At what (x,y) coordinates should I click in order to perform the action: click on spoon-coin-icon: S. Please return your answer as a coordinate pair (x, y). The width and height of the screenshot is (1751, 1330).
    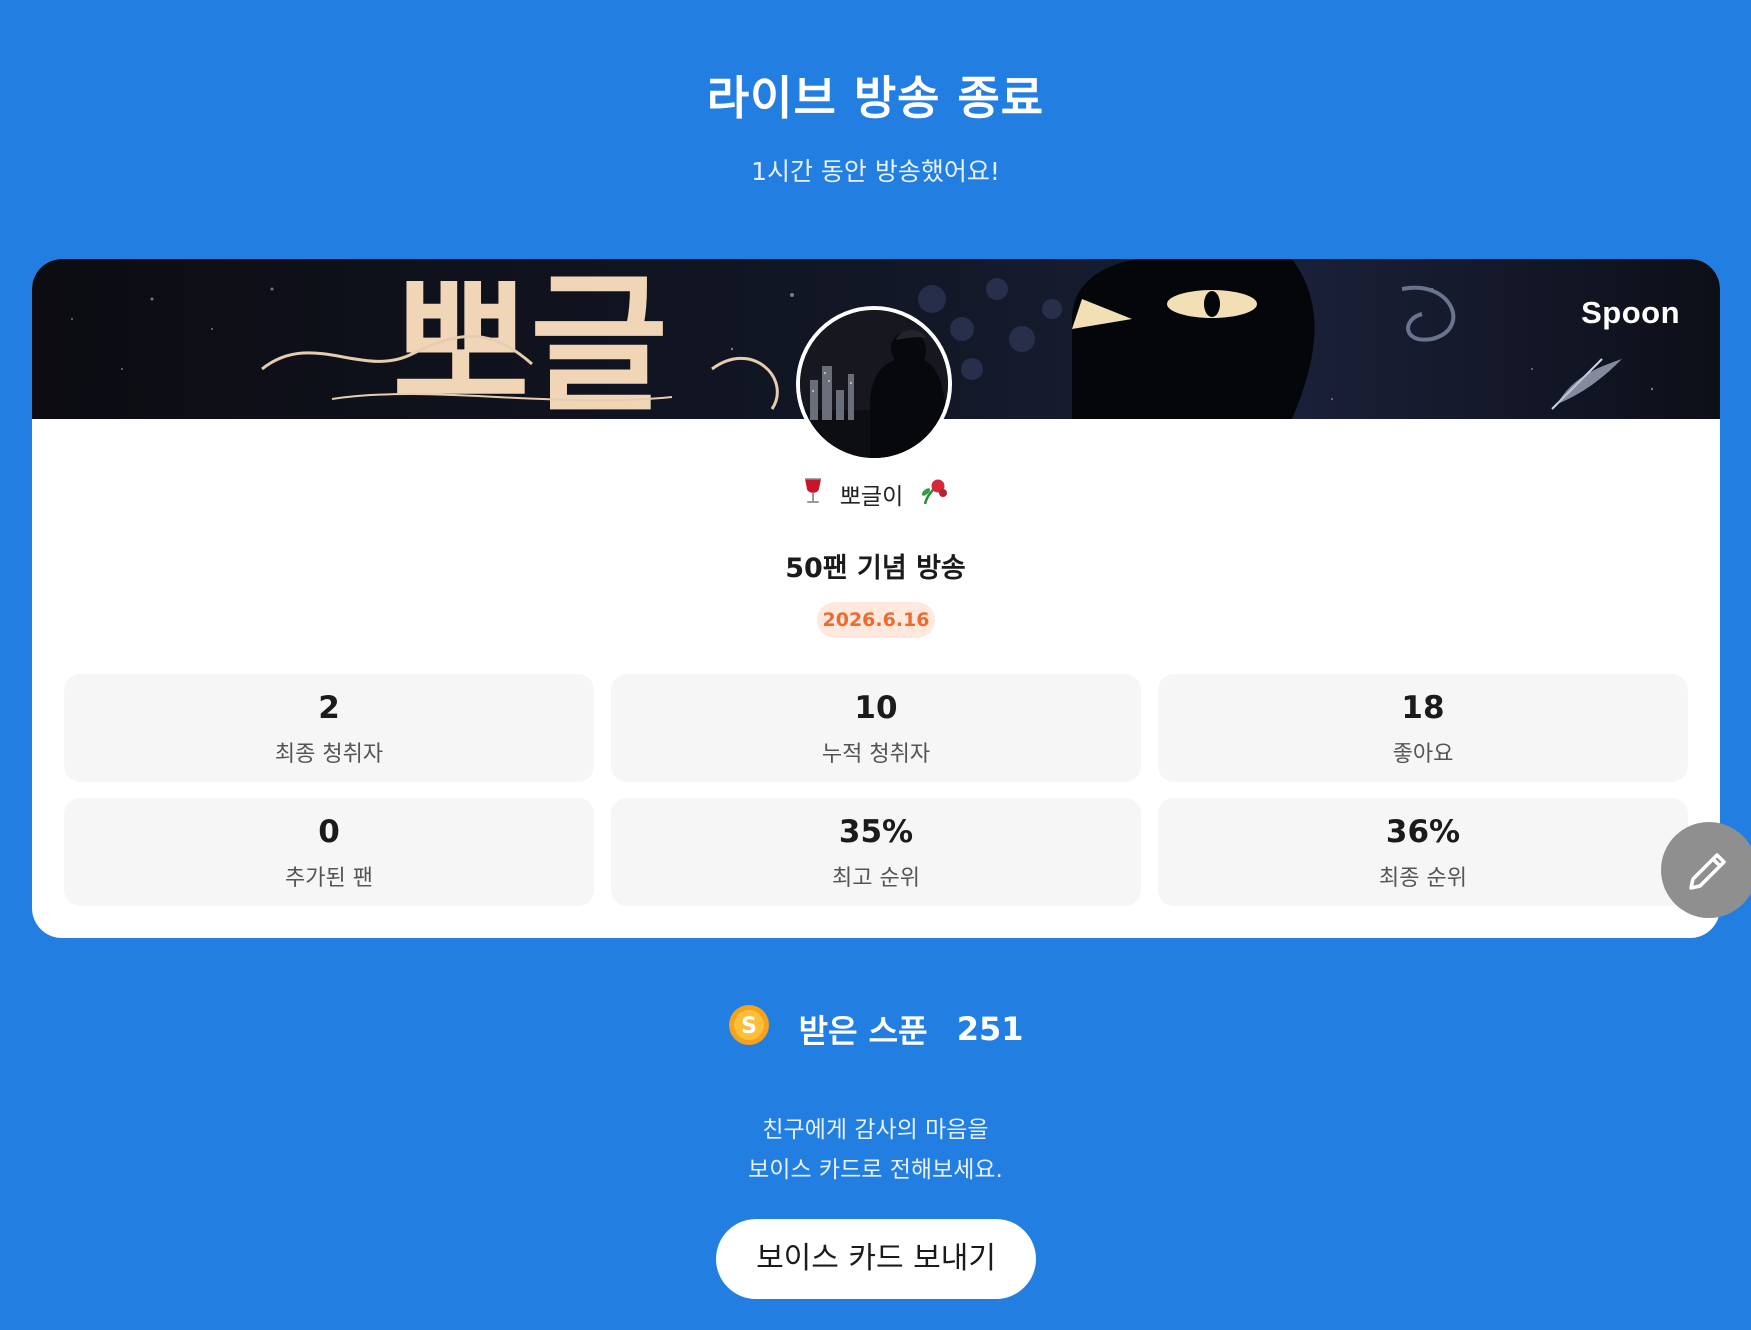
    Looking at the image, I should click on (749, 1029).